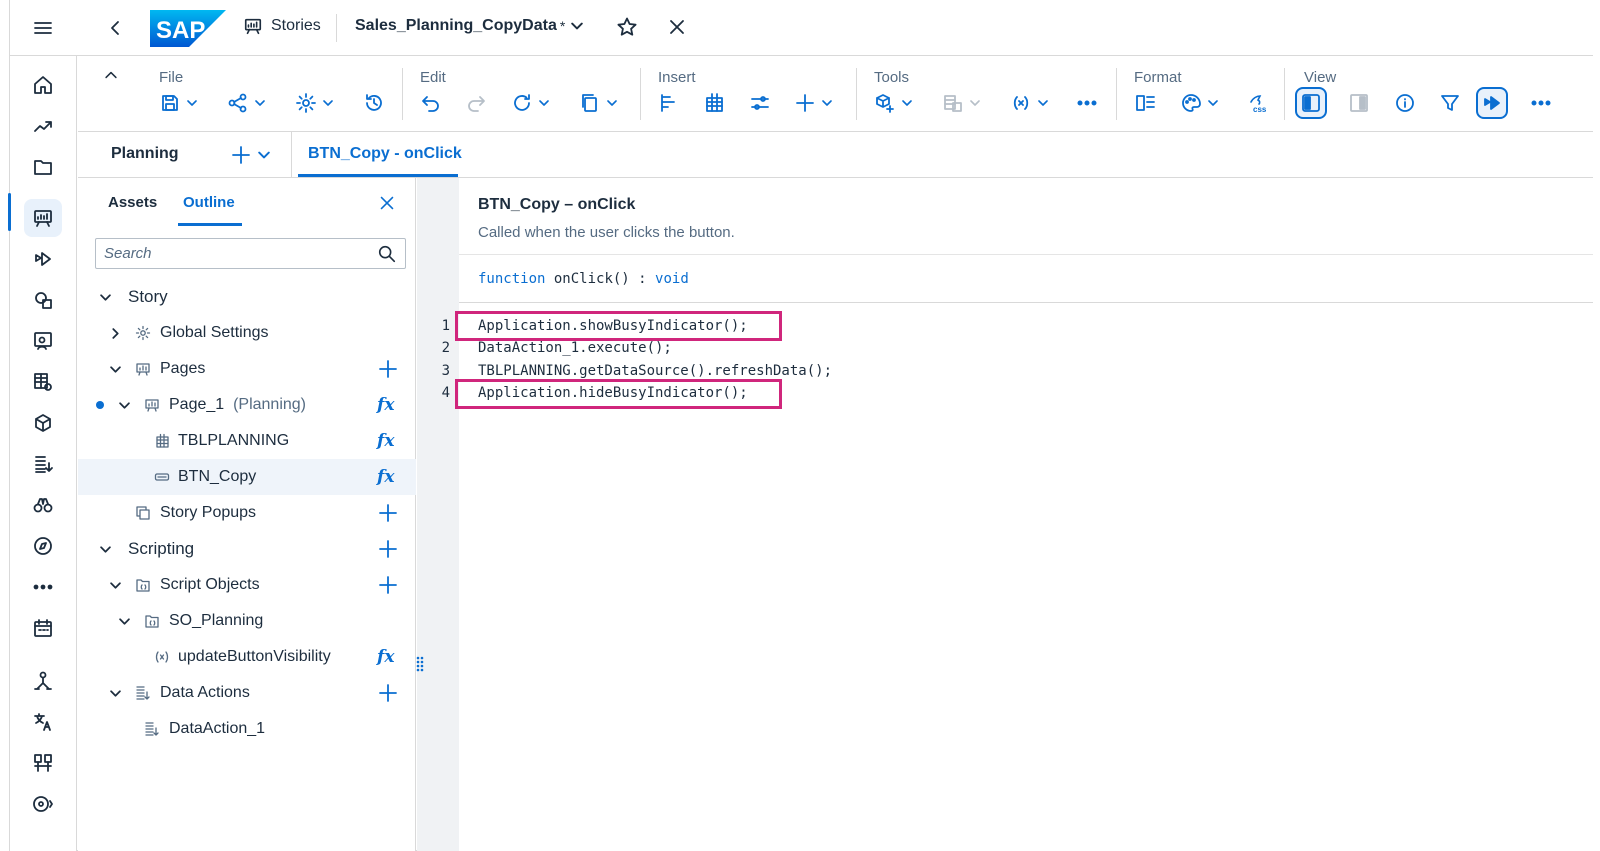 This screenshot has width=1600, height=851. What do you see at coordinates (116, 28) in the screenshot?
I see `back-button` at bounding box center [116, 28].